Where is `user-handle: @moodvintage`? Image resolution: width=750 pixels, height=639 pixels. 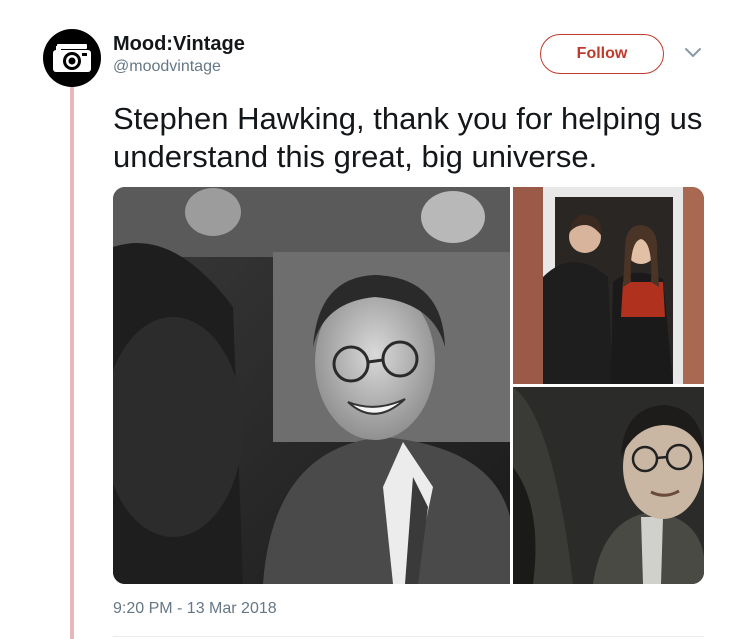 user-handle: @moodvintage is located at coordinates (179, 67).